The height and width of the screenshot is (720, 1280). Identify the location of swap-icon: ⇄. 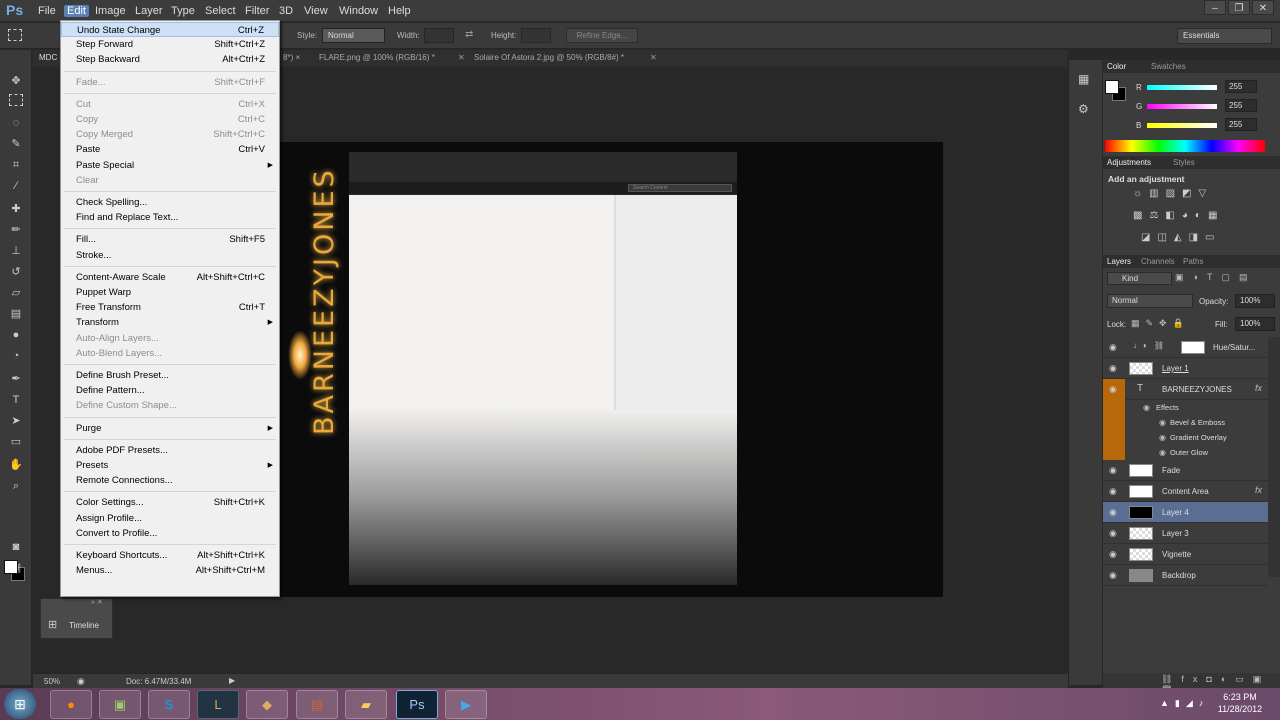
(469, 34).